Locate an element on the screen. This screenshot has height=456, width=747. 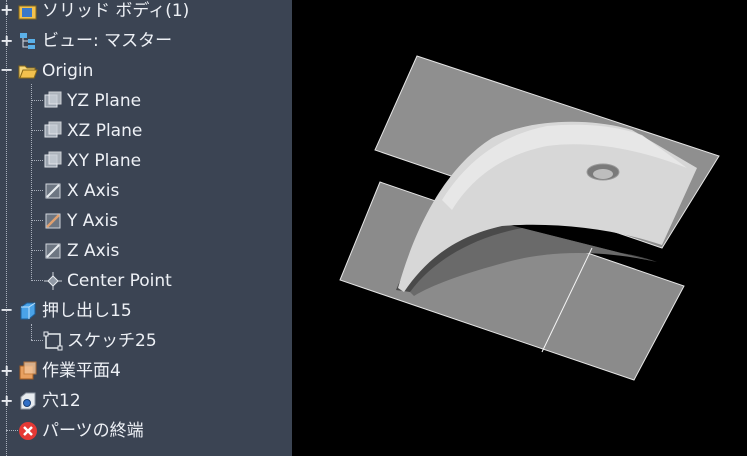
browser-item-origin: Origin is located at coordinates (55, 71).